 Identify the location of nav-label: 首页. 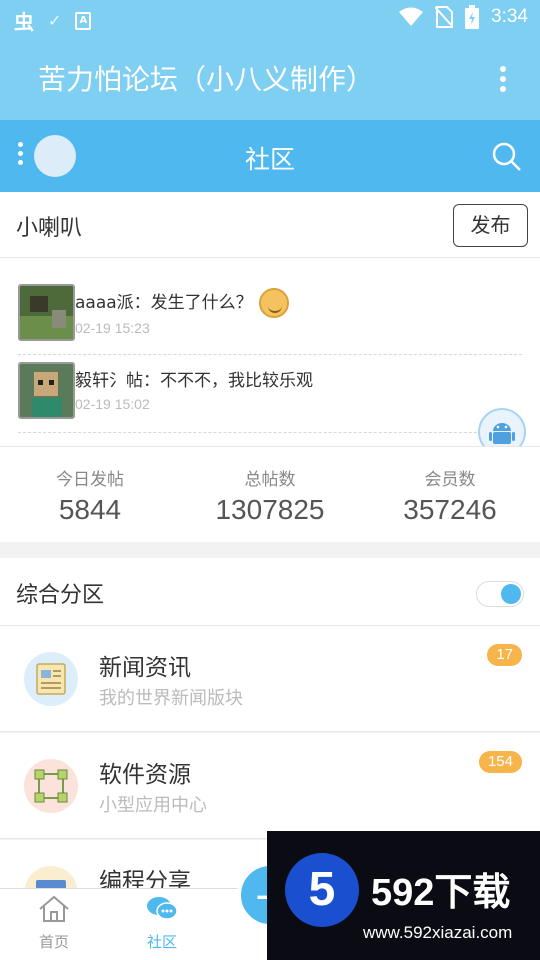
(53, 942).